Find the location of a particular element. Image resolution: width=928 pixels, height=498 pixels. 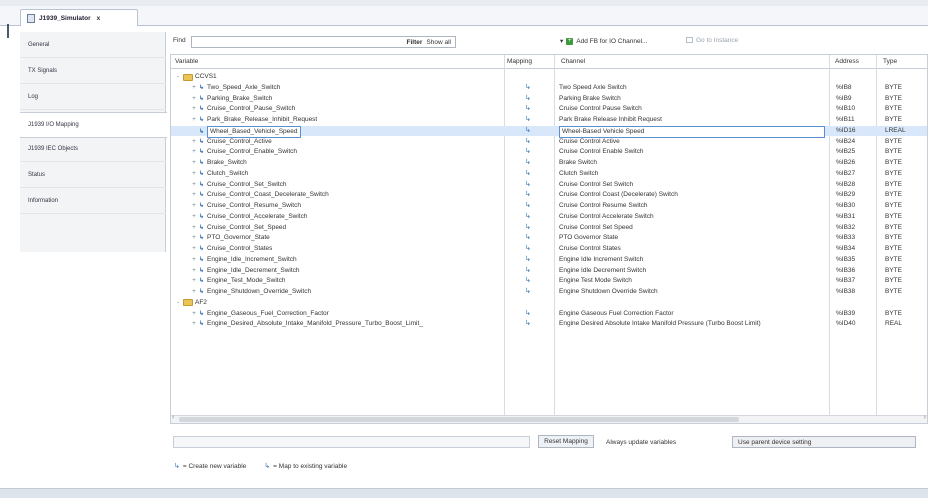

variable-cell: + ↳ Cruise_Control_Coast_Decelerate_Switch is located at coordinates (260, 195).